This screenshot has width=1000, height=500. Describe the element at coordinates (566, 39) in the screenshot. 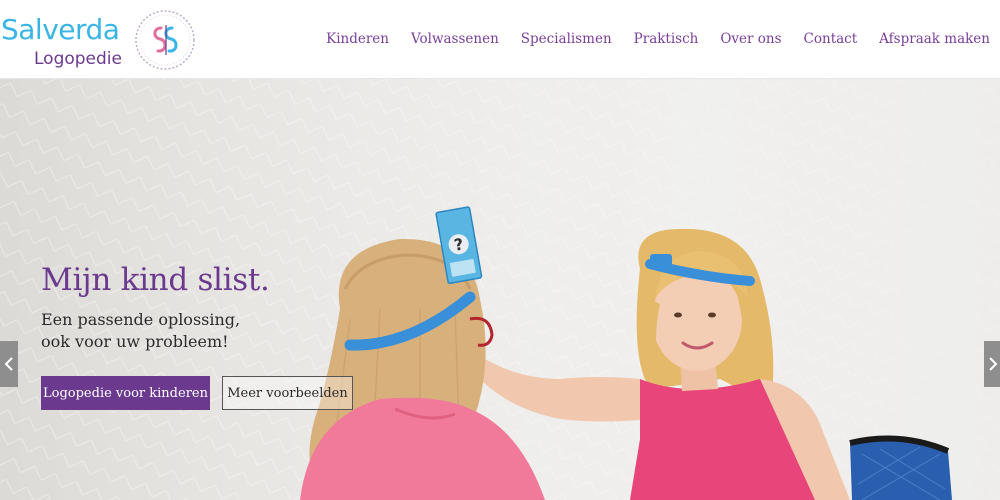

I see `nav-item-specialismen: Specialismen` at that location.